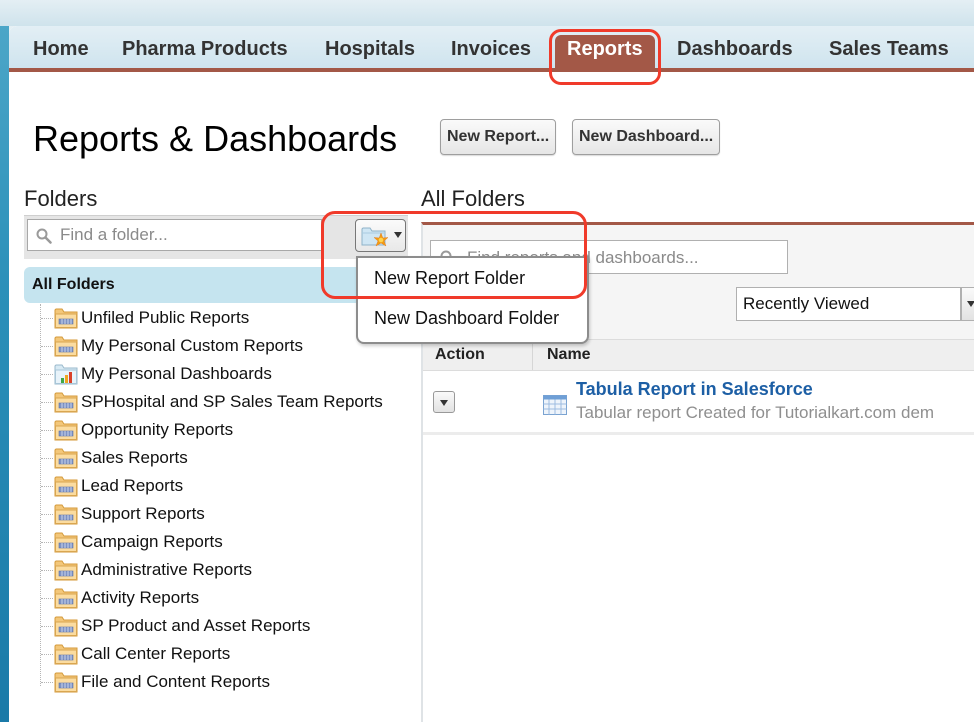  I want to click on menu-item-new-dashboard-folder: New Dashboard Folder, so click(466, 318).